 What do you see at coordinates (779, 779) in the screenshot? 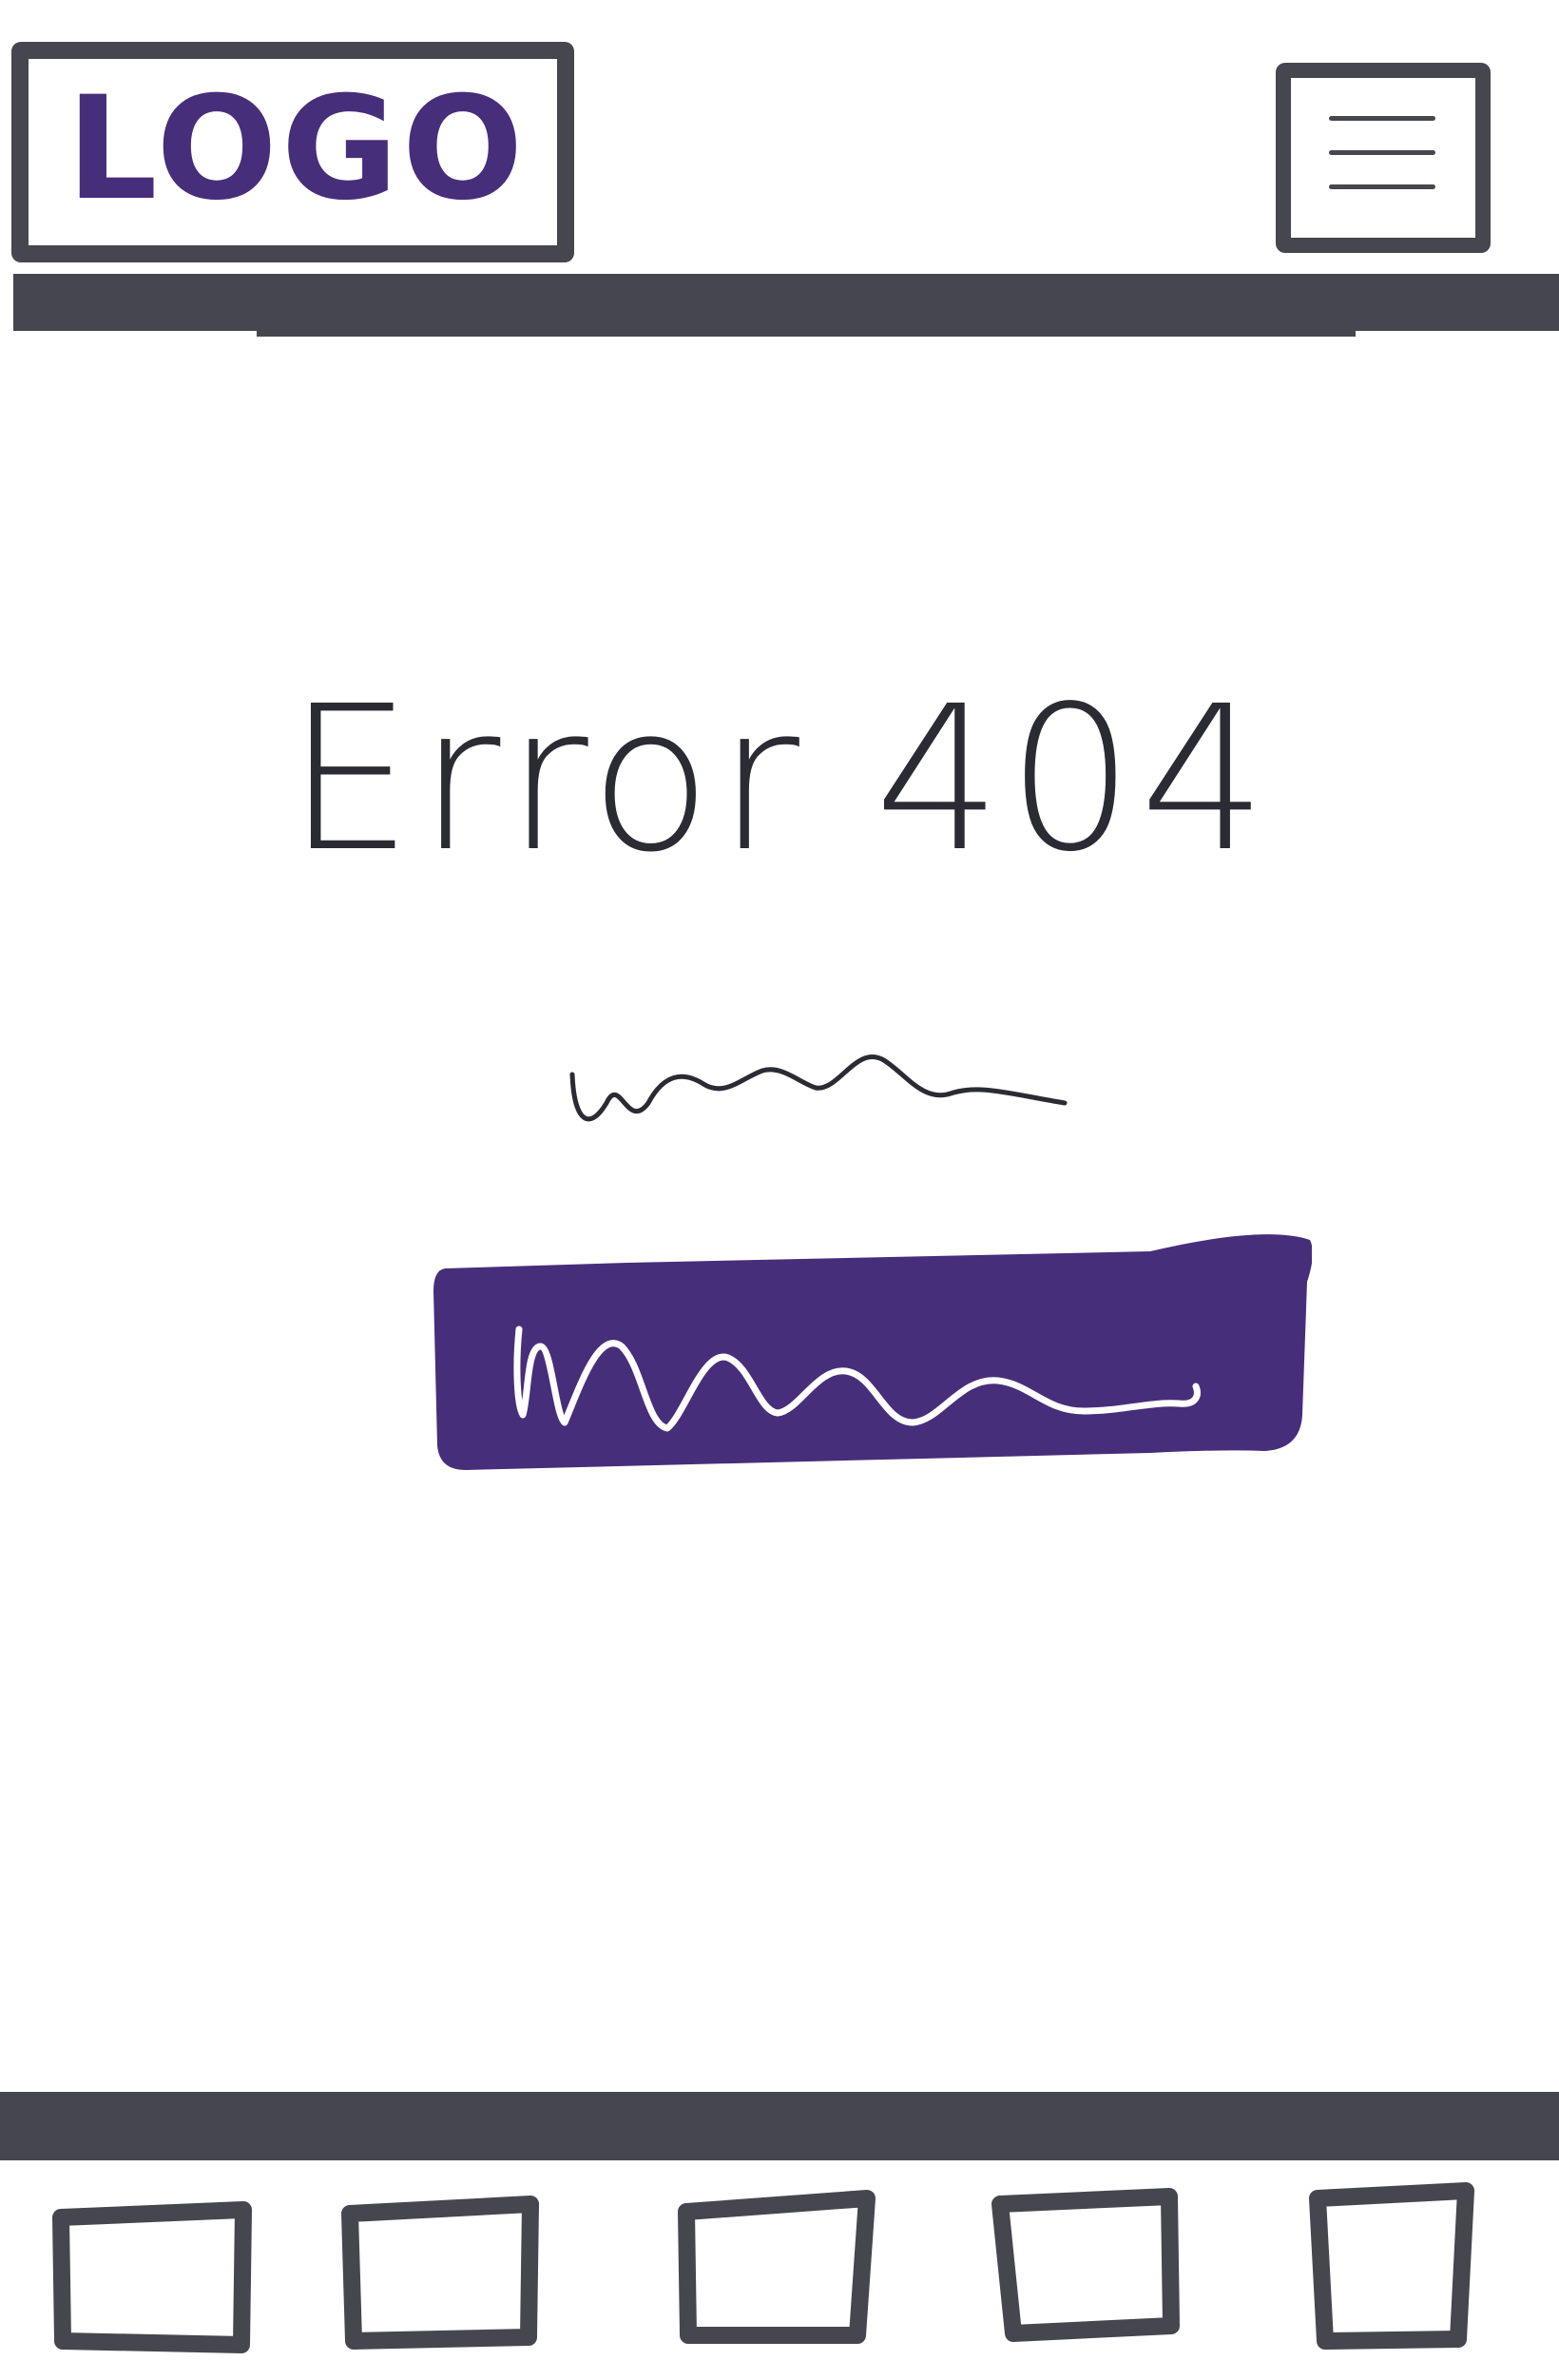
I see `error-title: Error 404` at bounding box center [779, 779].